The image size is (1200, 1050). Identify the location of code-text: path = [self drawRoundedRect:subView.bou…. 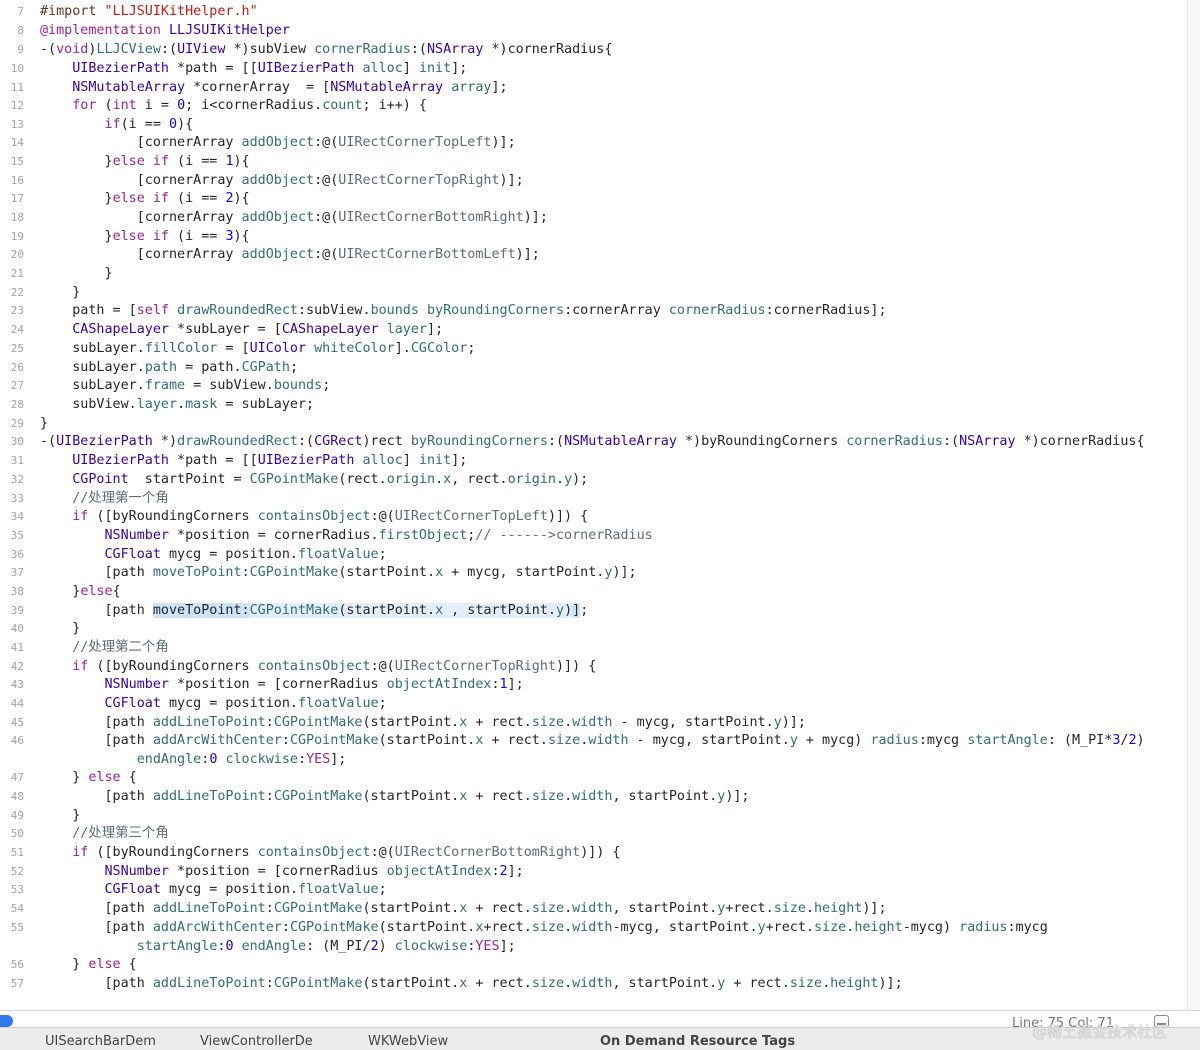
(463, 310).